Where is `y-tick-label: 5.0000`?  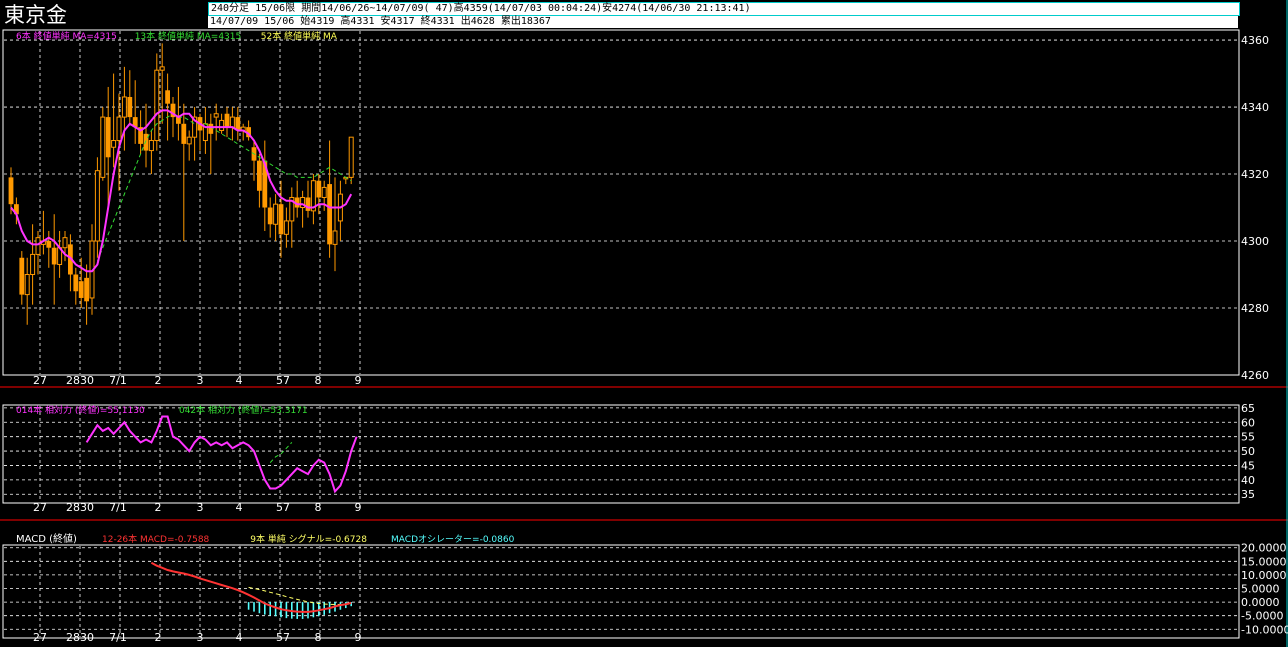
y-tick-label: 5.0000 is located at coordinates (1260, 589).